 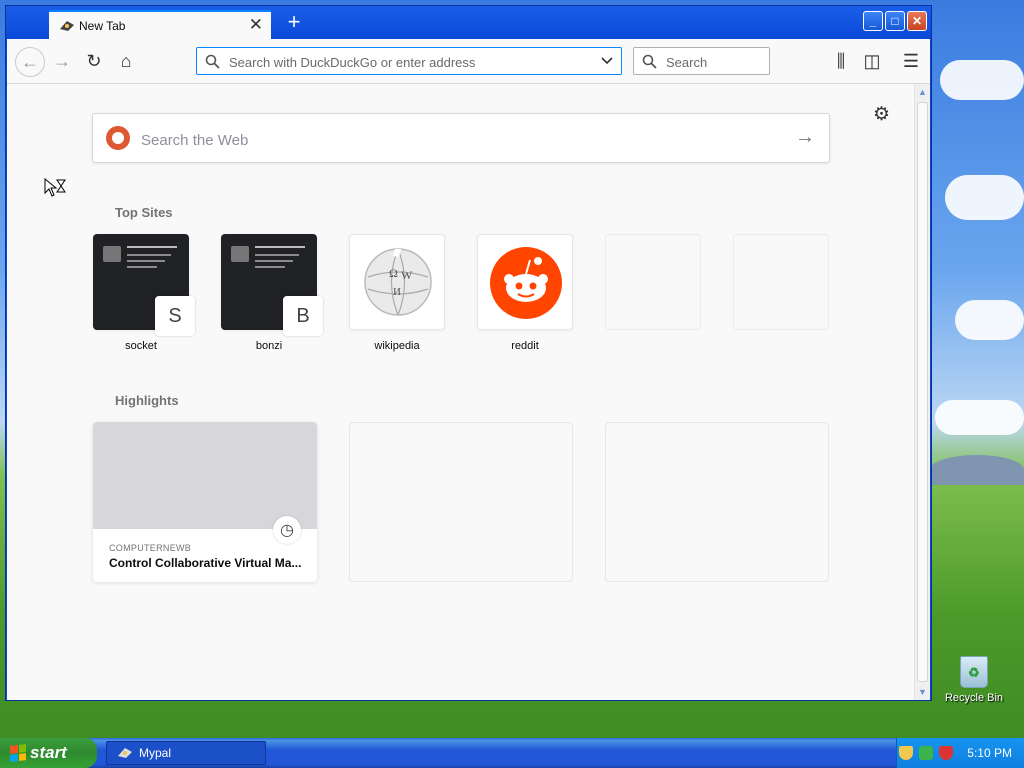 I want to click on recycle-bin-label: Recycle Bin, so click(x=974, y=698).